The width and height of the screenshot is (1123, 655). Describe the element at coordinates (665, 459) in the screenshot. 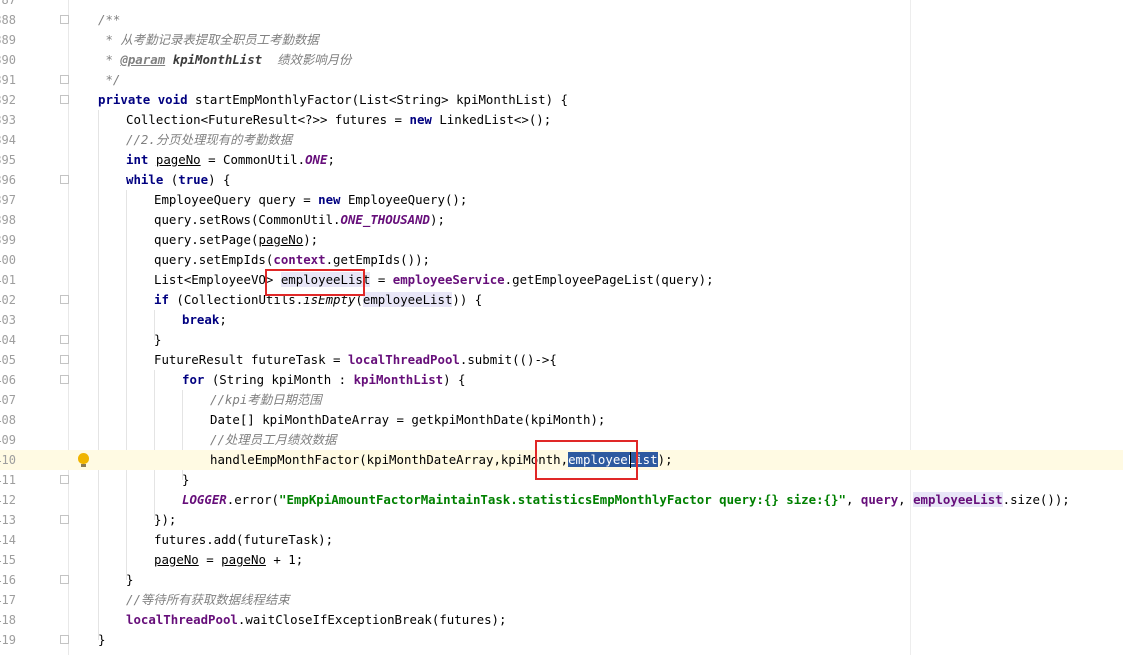

I see `code-text: );` at that location.